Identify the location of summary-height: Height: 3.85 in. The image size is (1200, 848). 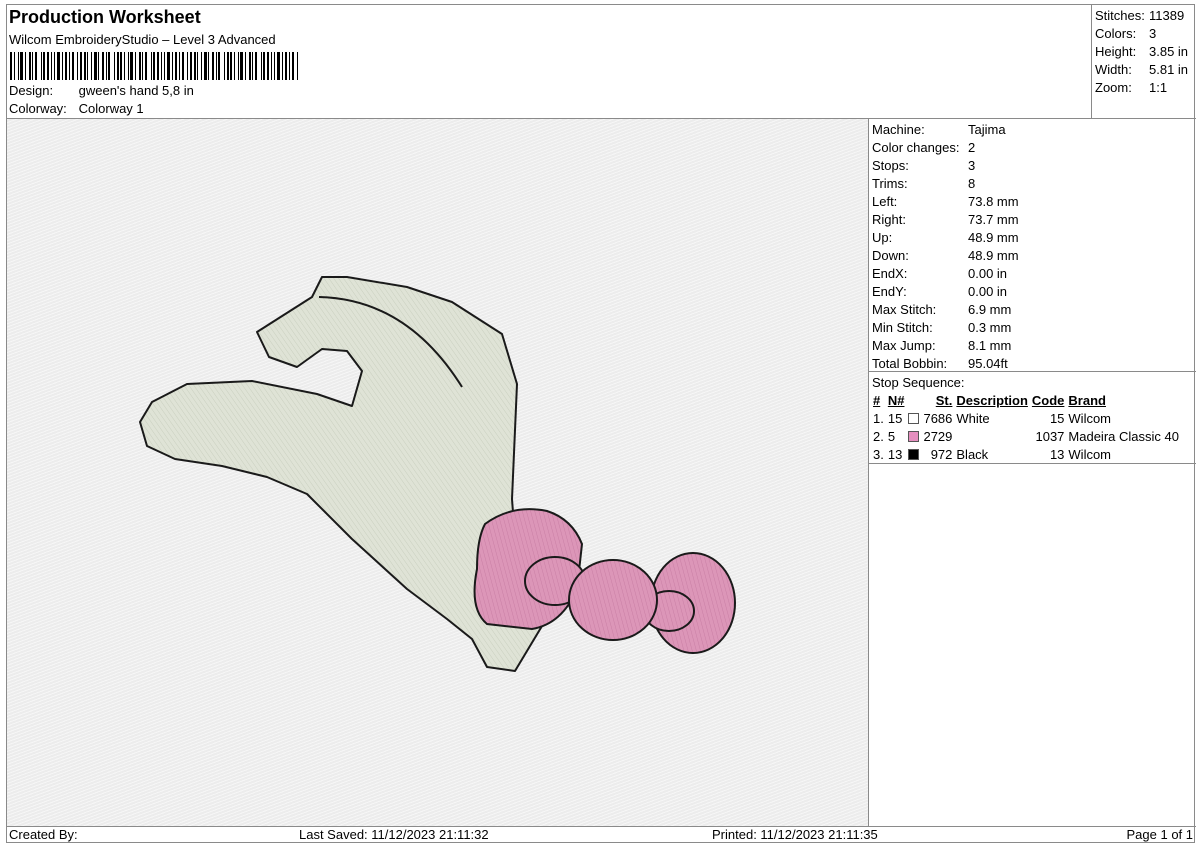
(1142, 51).